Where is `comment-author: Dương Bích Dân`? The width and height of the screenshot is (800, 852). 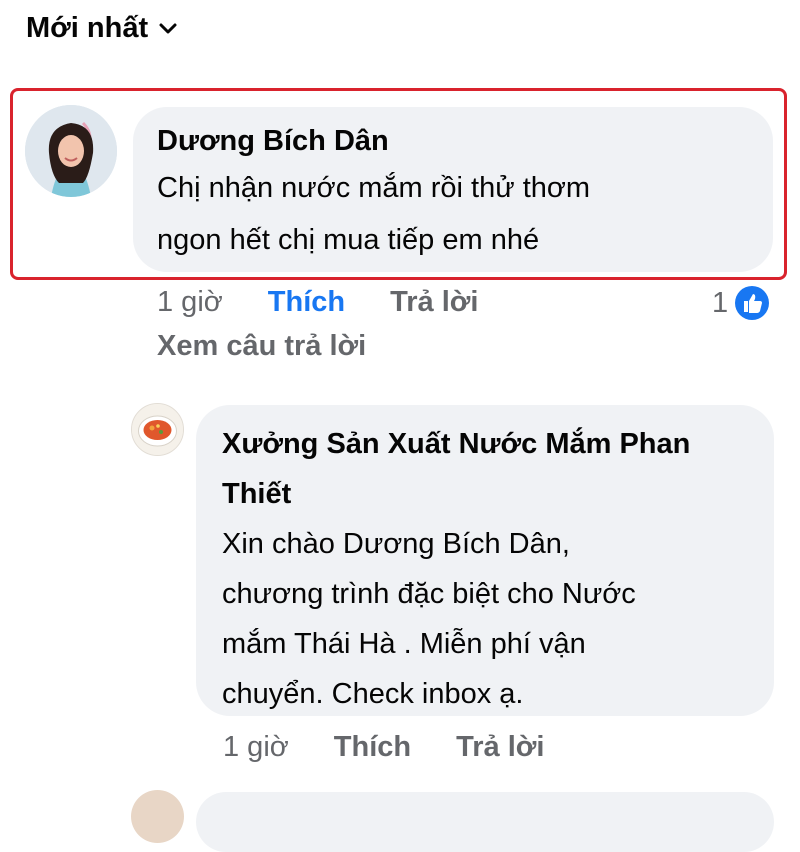 comment-author: Dương Bích Dân is located at coordinates (454, 141).